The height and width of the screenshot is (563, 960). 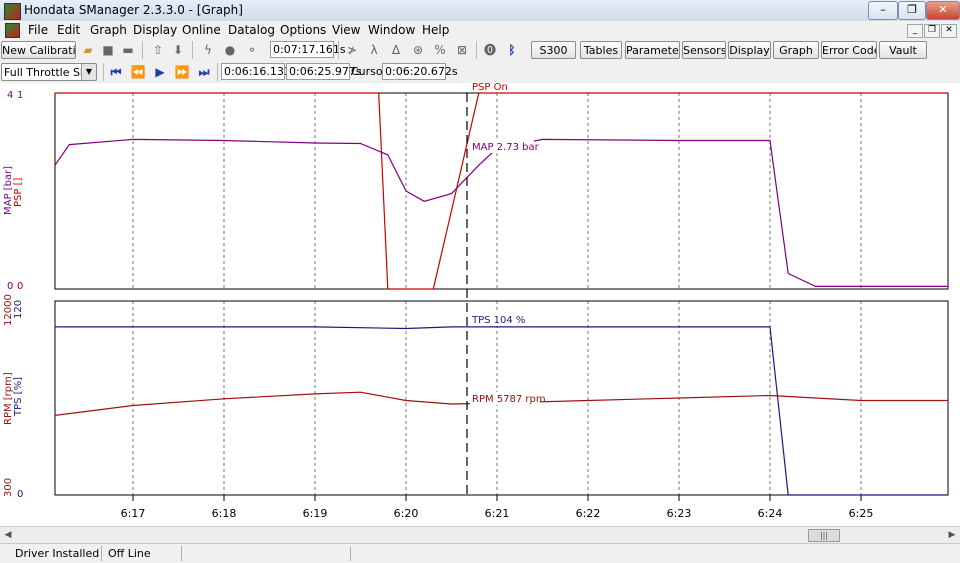 What do you see at coordinates (224, 513) in the screenshot?
I see `x-tick-label: 6:18` at bounding box center [224, 513].